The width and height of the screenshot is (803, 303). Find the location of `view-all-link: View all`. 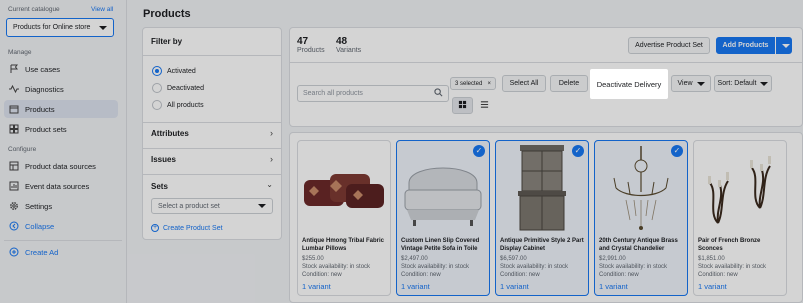

view-all-link: View all is located at coordinates (102, 9).